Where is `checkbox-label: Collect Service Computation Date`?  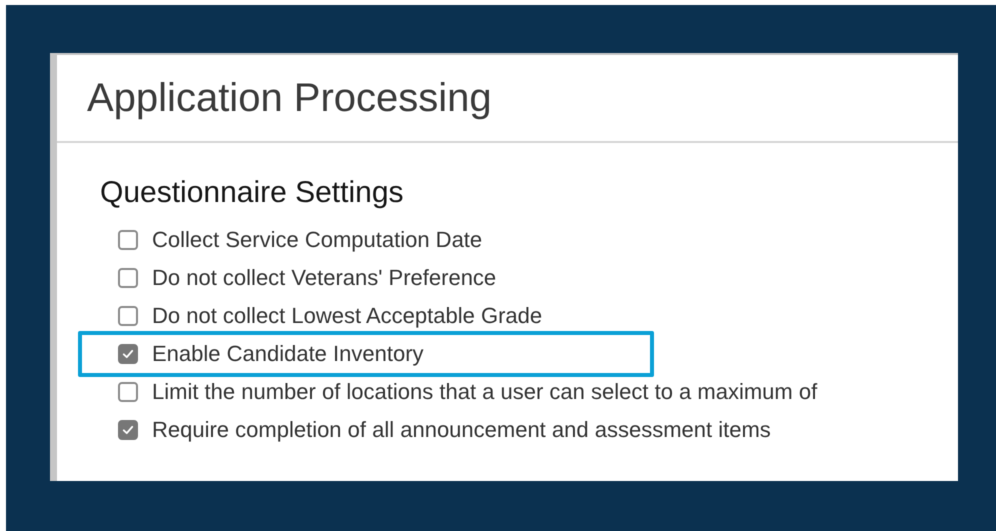 checkbox-label: Collect Service Computation Date is located at coordinates (317, 240).